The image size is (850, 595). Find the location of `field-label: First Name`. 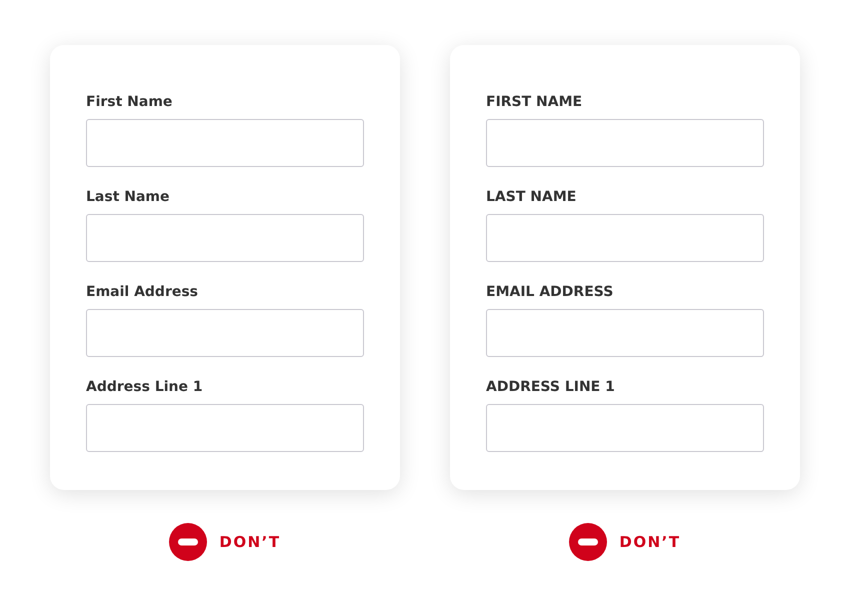

field-label: First Name is located at coordinates (129, 102).